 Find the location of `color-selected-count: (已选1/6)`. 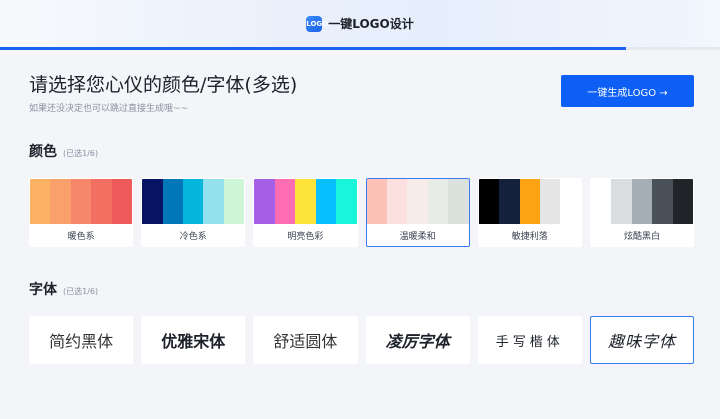

color-selected-count: (已选1/6) is located at coordinates (81, 153).